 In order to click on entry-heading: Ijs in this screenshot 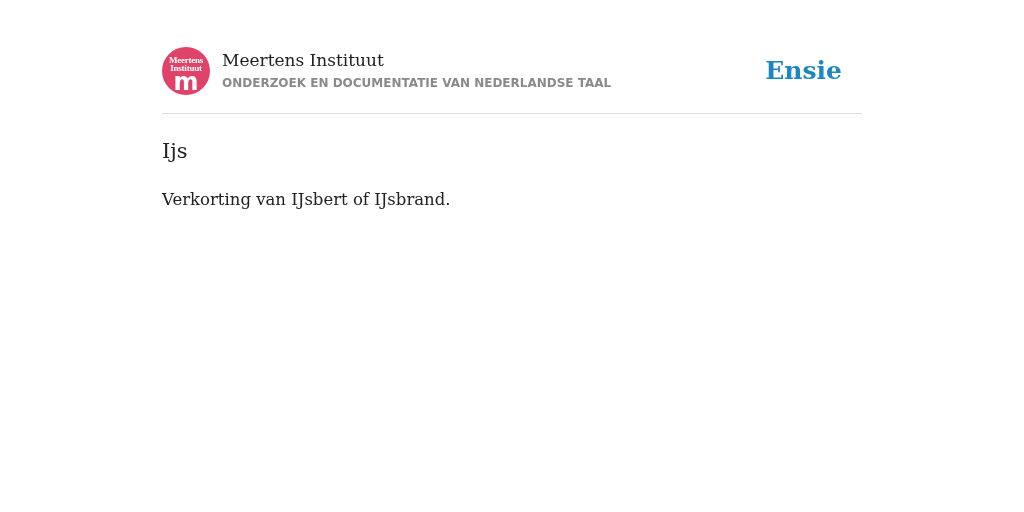, I will do `click(175, 151)`.